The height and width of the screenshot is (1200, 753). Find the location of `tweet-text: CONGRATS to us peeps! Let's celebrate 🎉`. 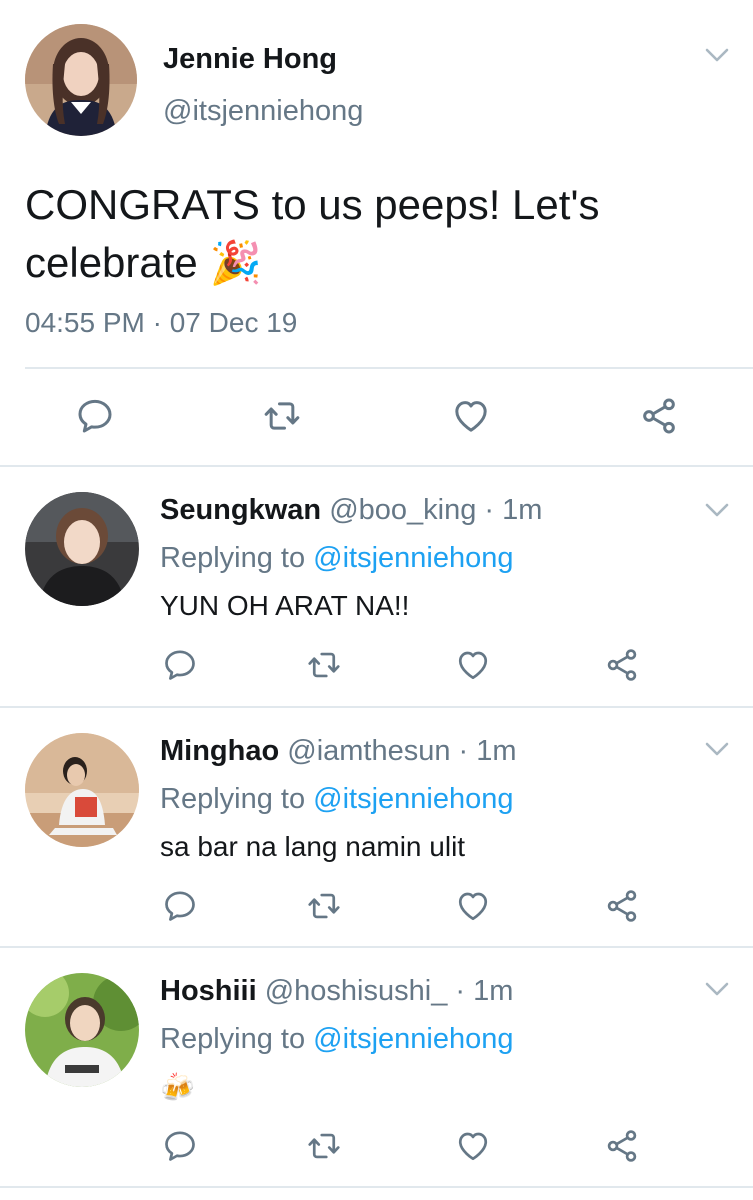

tweet-text: CONGRATS to us peeps! Let's celebrate 🎉 is located at coordinates (370, 234).